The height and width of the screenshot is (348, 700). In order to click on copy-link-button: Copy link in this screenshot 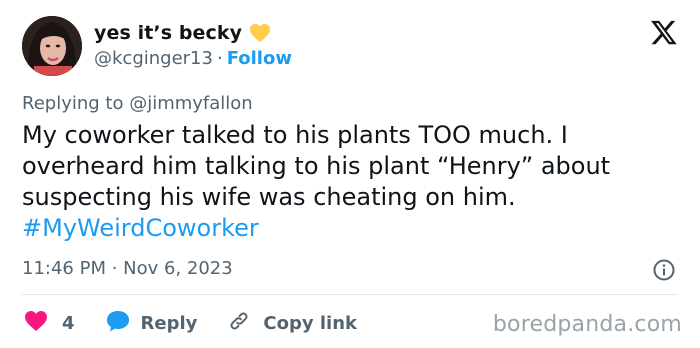, I will do `click(292, 323)`.